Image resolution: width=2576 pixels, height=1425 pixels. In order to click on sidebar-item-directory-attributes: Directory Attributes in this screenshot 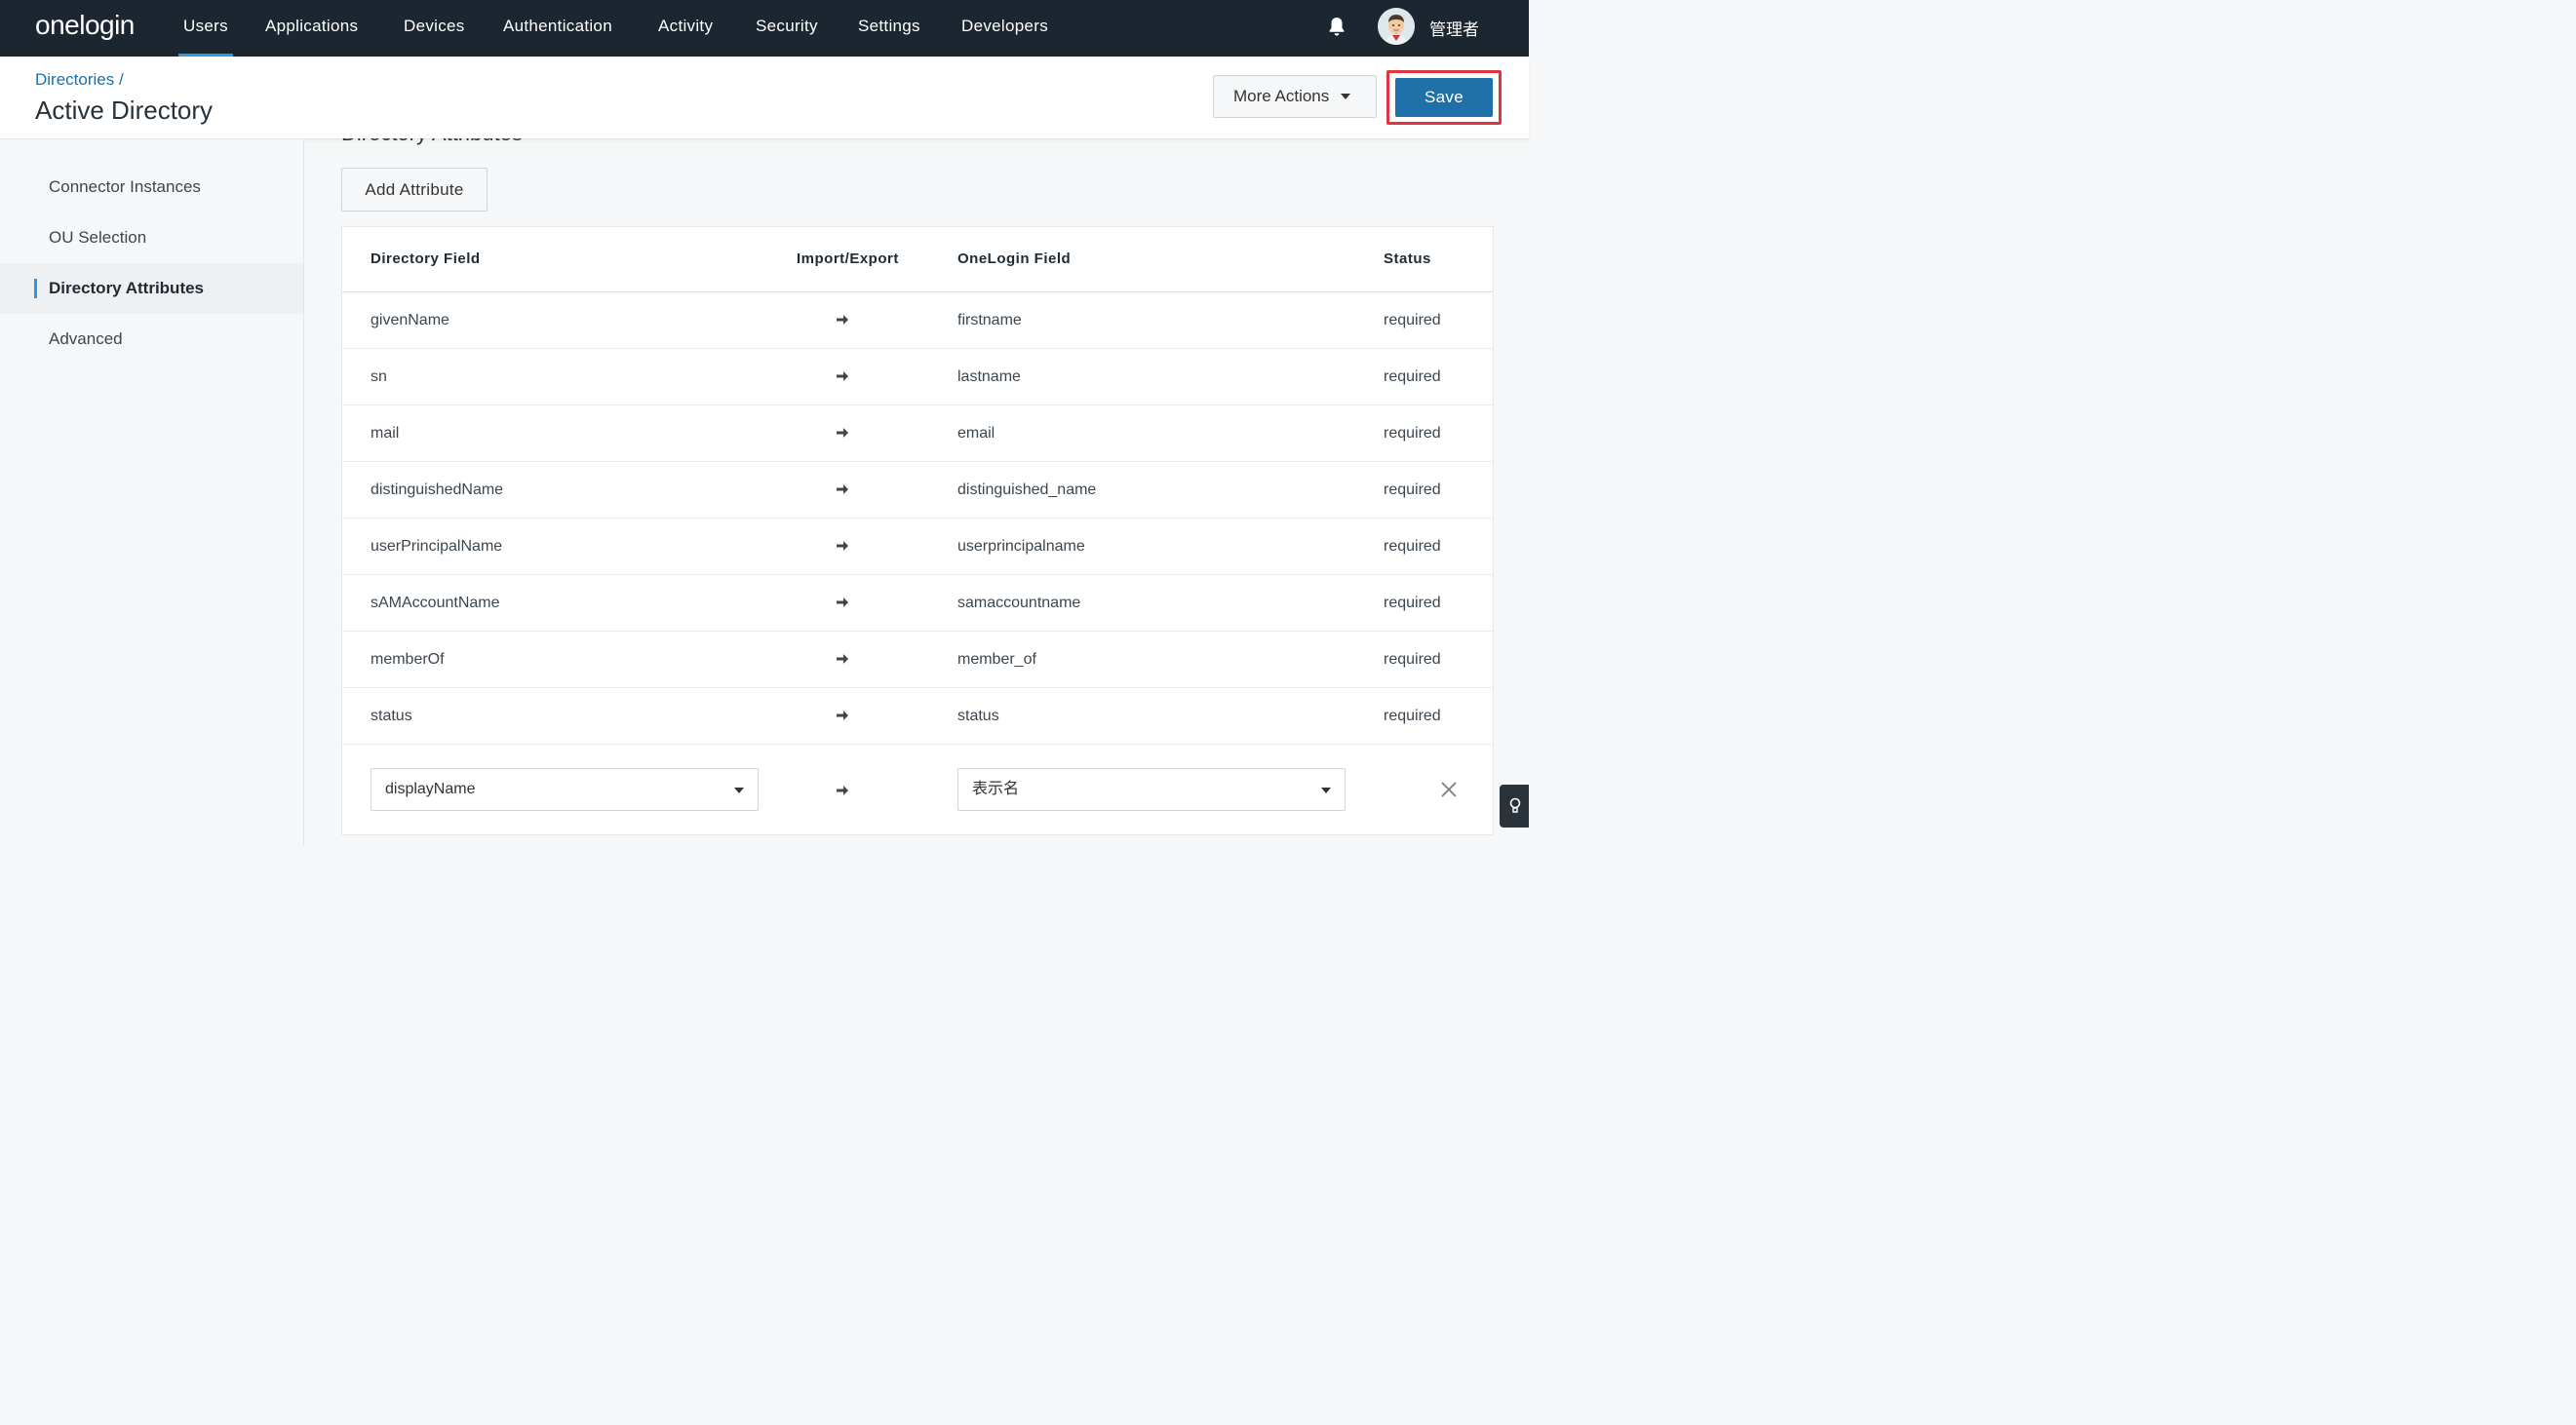, I will do `click(151, 288)`.